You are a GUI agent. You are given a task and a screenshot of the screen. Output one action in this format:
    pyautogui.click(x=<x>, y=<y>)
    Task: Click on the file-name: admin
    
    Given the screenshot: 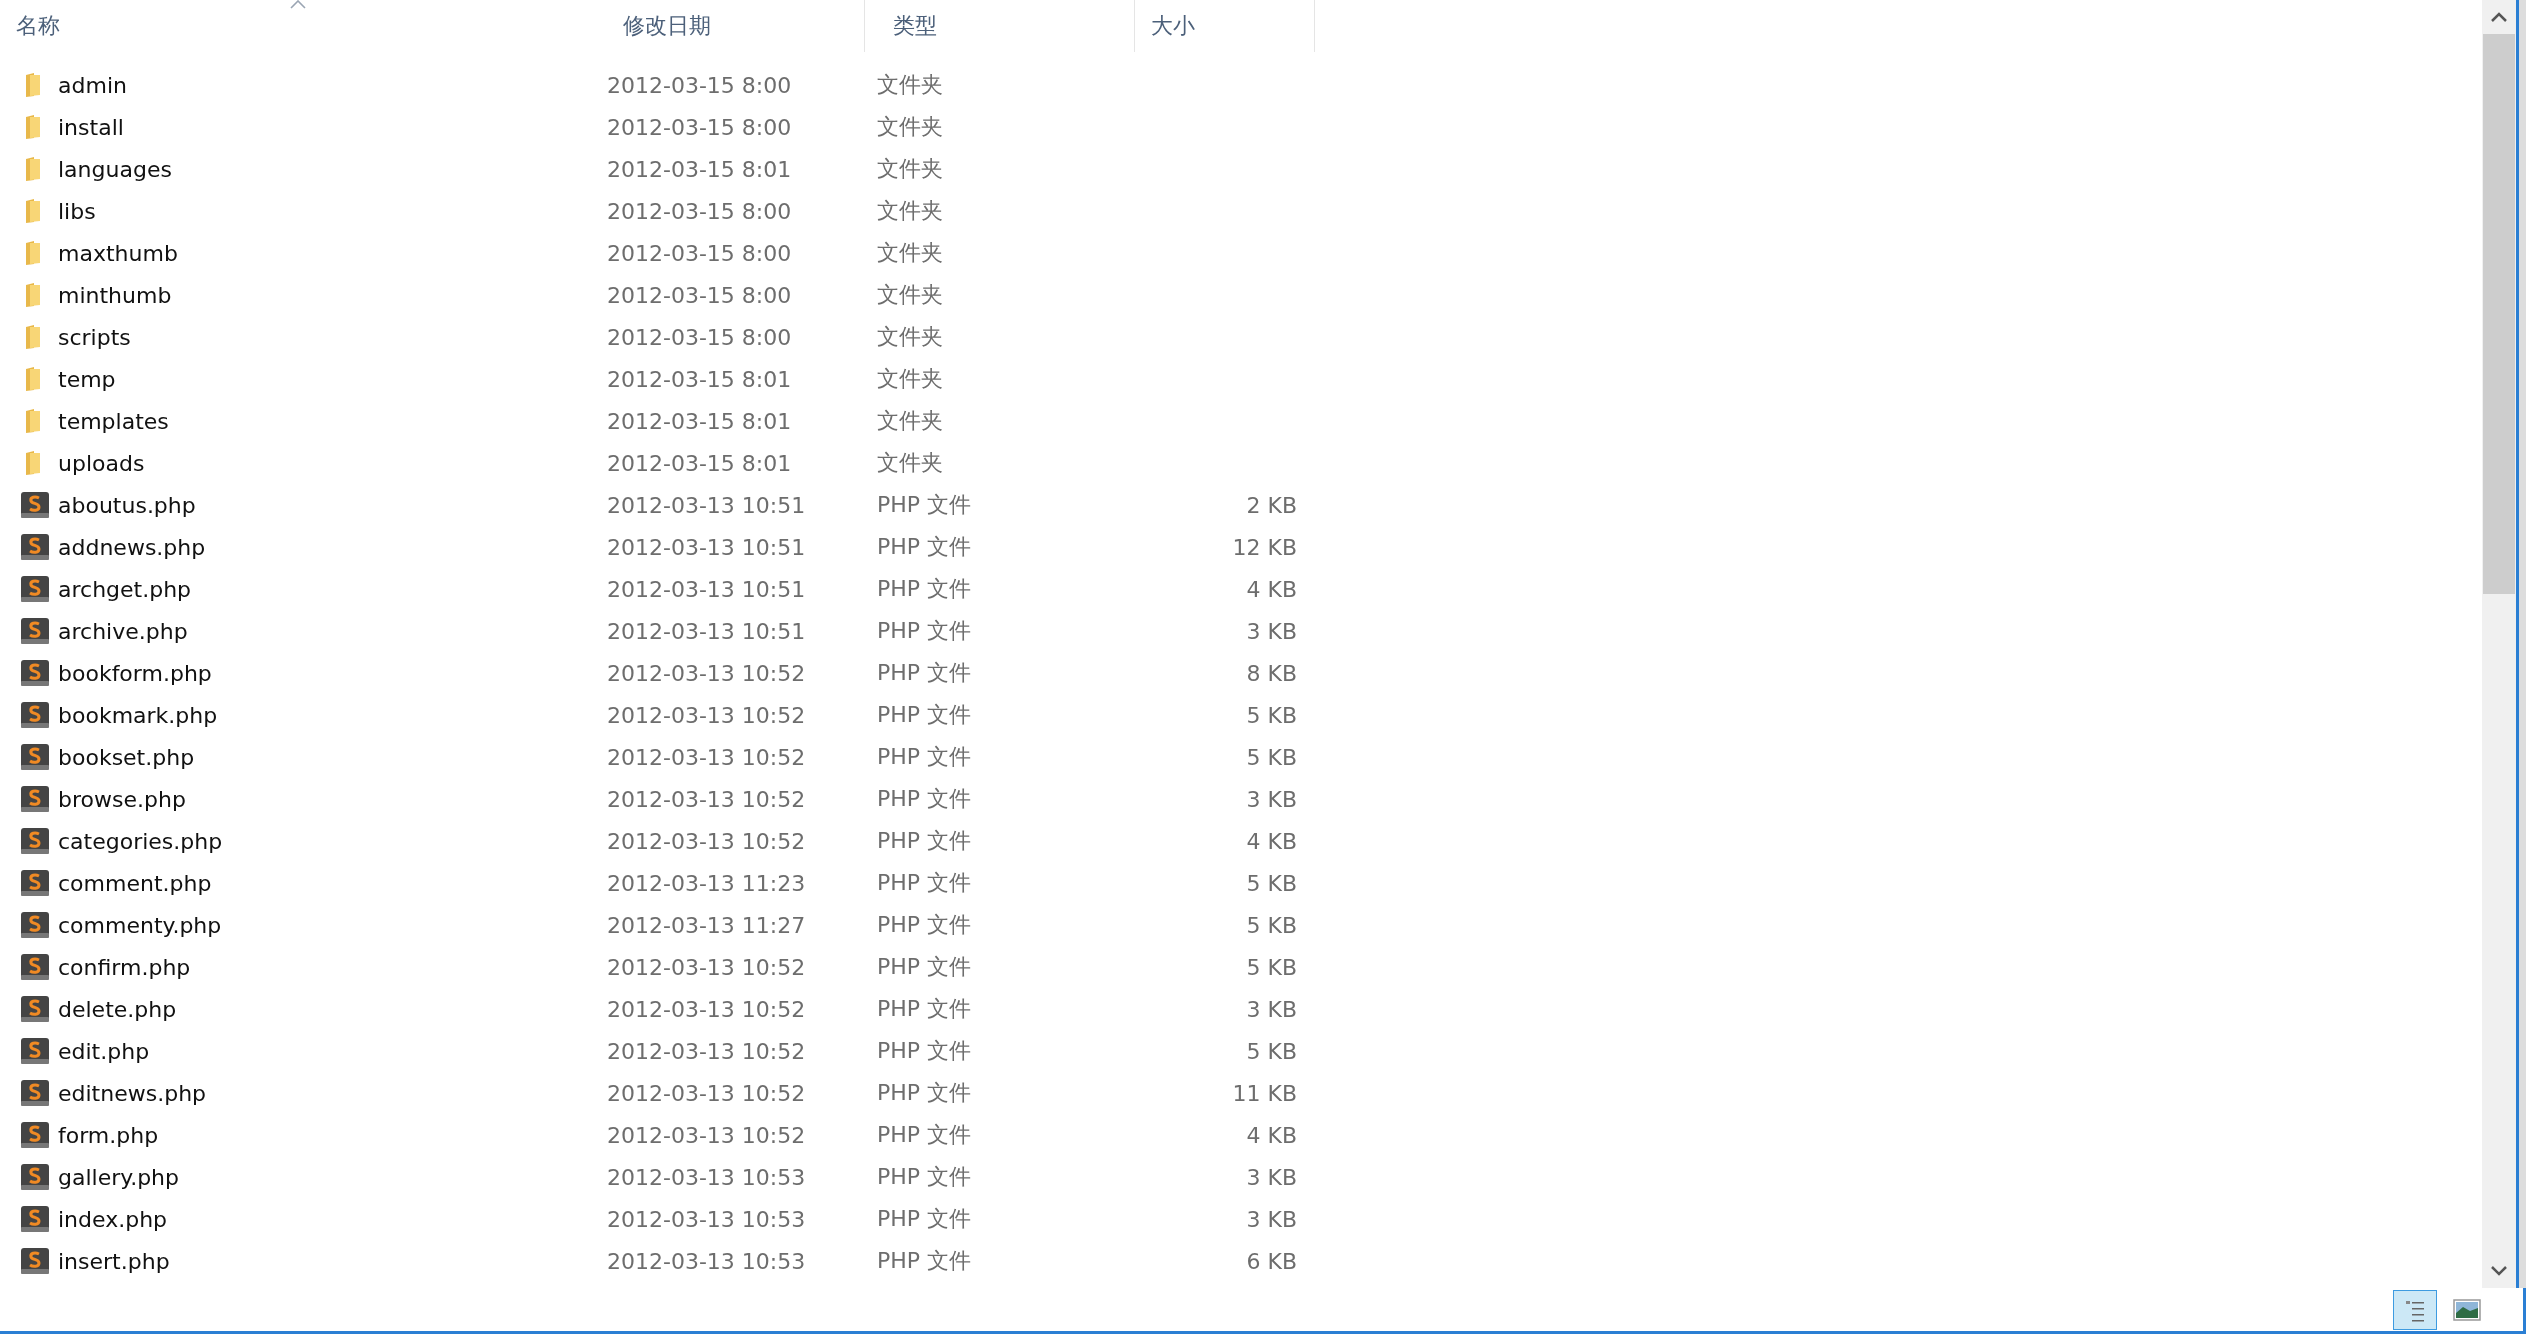 What is the action you would take?
    pyautogui.click(x=92, y=85)
    